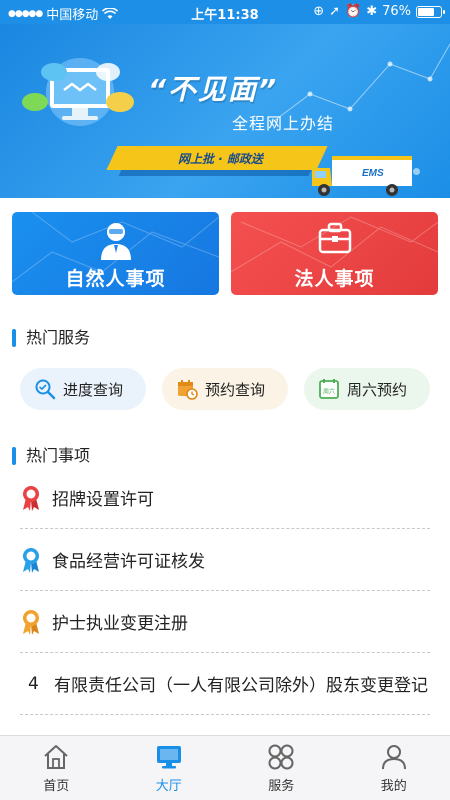 The height and width of the screenshot is (800, 450). Describe the element at coordinates (426, 11) in the screenshot. I see `battery-fill` at that location.